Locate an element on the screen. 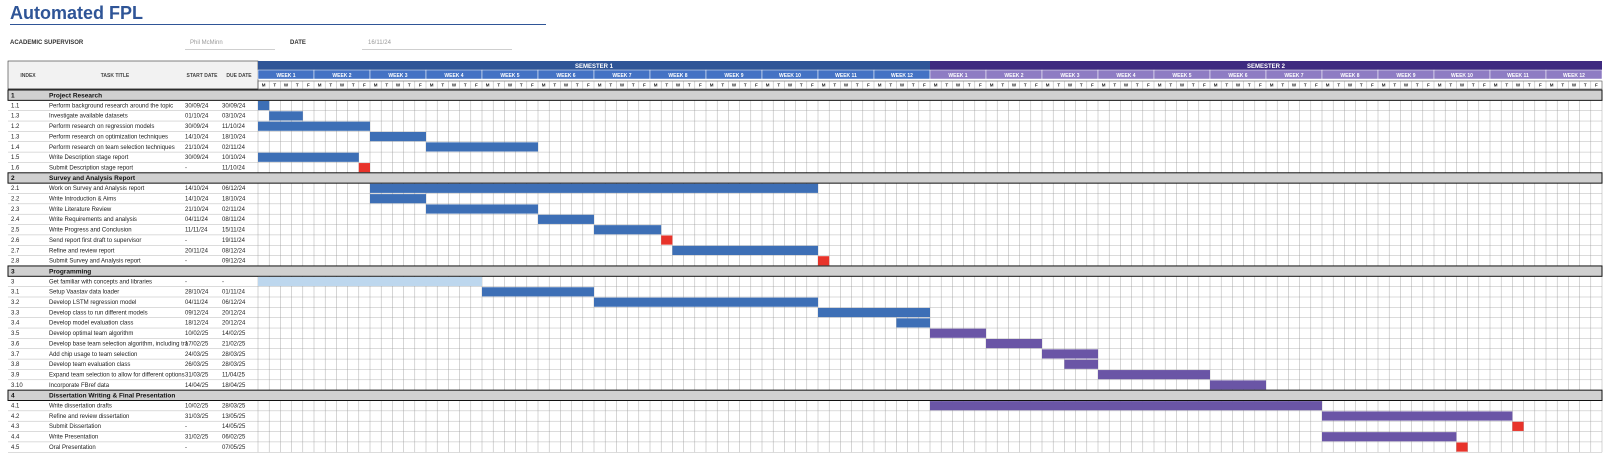  task-title: Write Literature Review is located at coordinates (80, 210).